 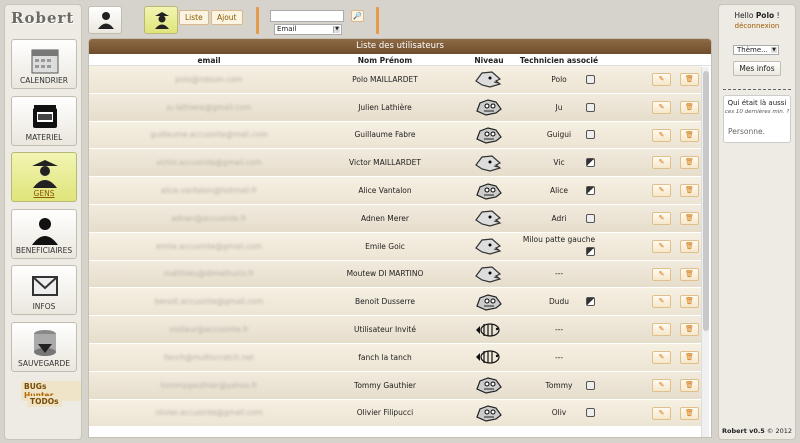 I want to click on email-cell: visiteur@accusinte.fr, so click(x=209, y=330).